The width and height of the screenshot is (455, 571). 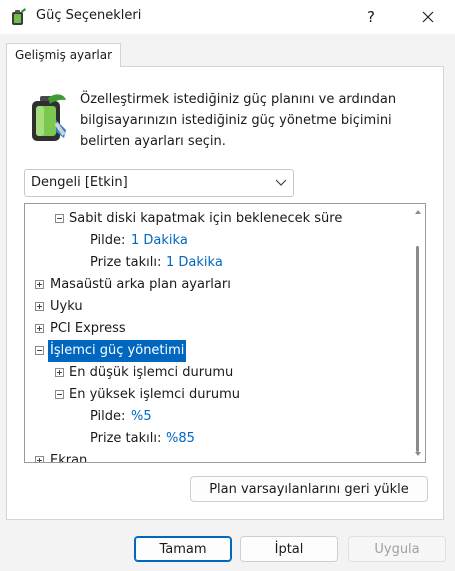 I want to click on setting-value: %5, so click(x=141, y=417).